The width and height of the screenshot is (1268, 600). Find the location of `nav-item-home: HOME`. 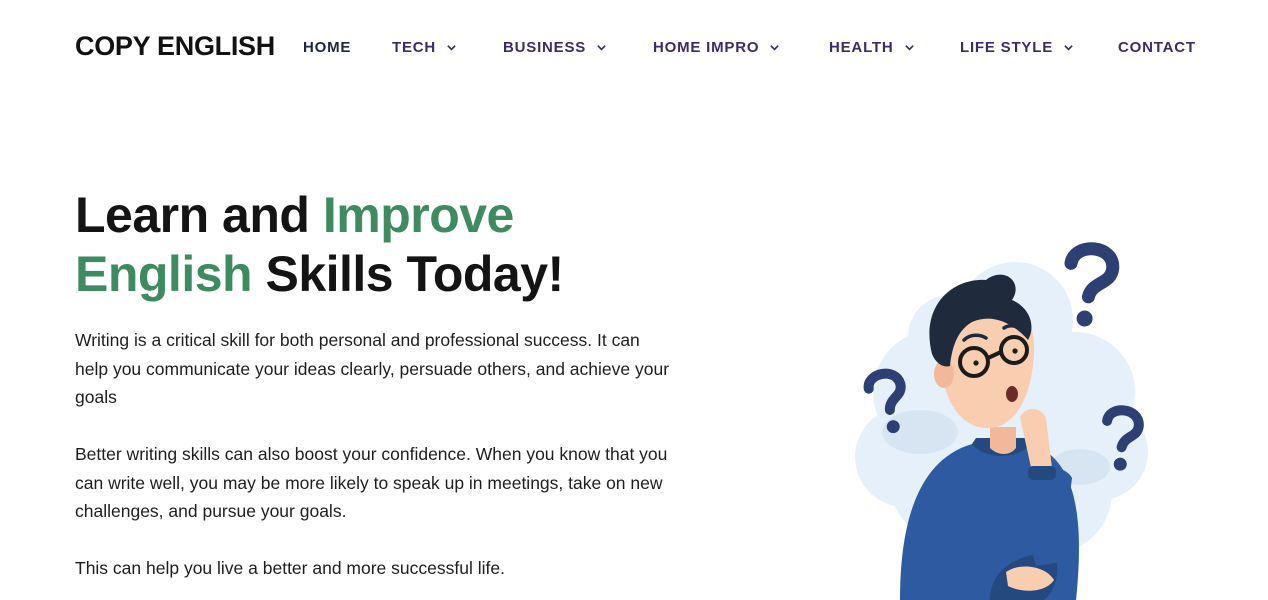

nav-item-home: HOME is located at coordinates (327, 47).